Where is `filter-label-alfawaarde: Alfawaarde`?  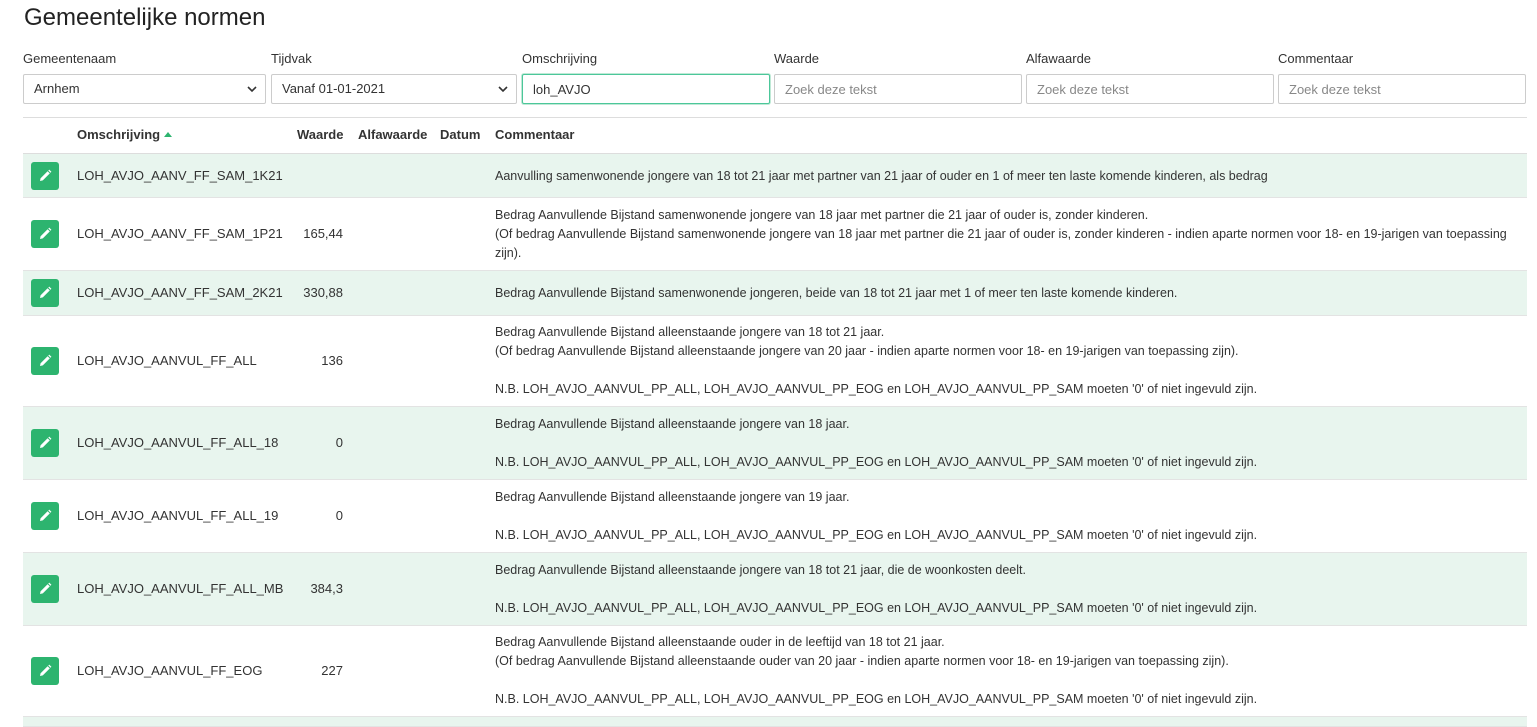 filter-label-alfawaarde: Alfawaarde is located at coordinates (1059, 58).